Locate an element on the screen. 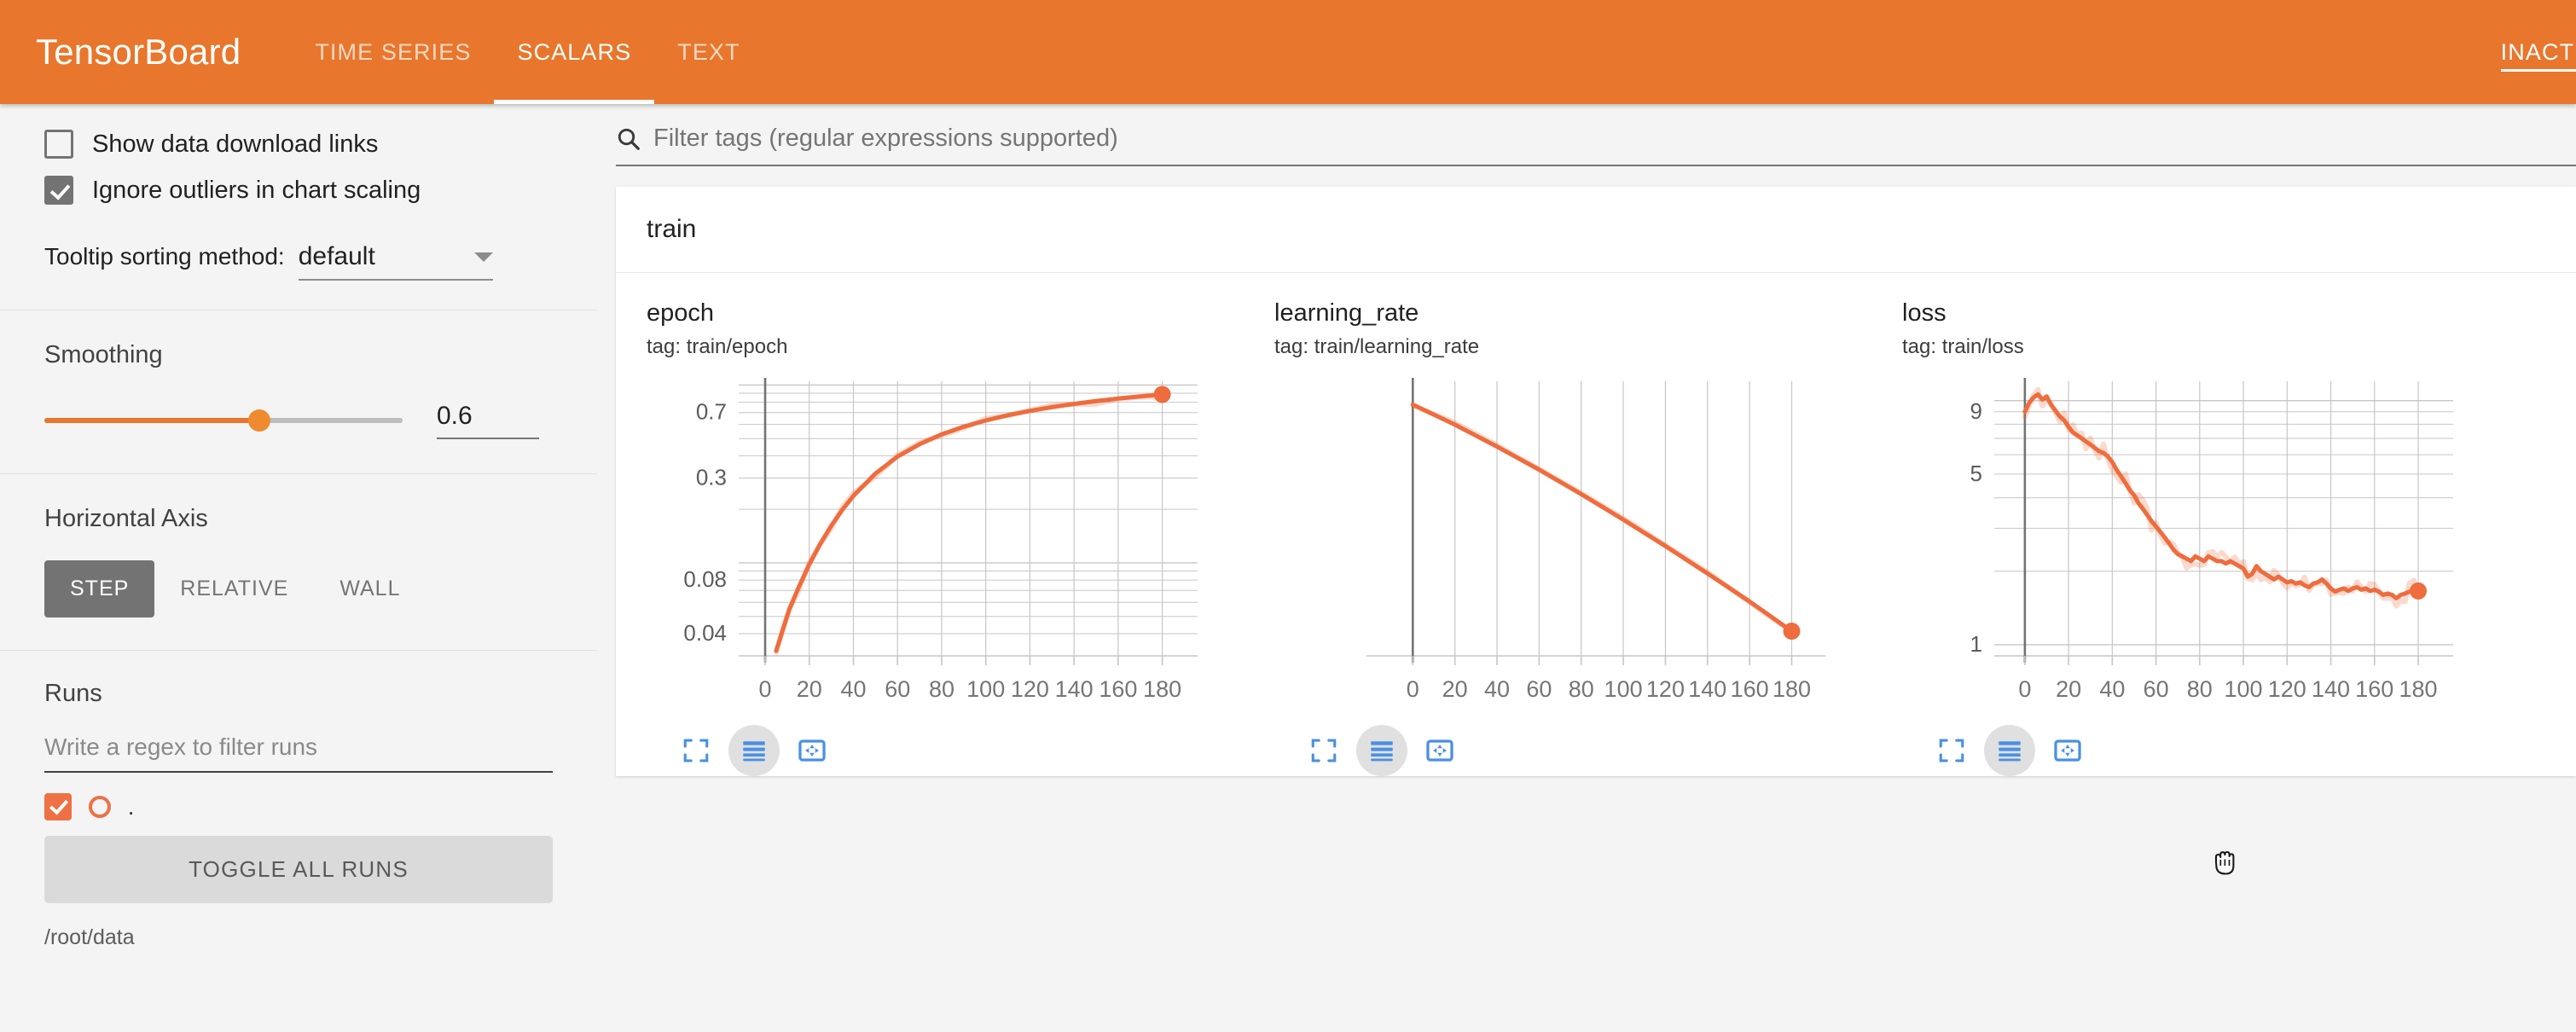 Image resolution: width=2576 pixels, height=1032 pixels. tooltip-sorting-value: default is located at coordinates (336, 256).